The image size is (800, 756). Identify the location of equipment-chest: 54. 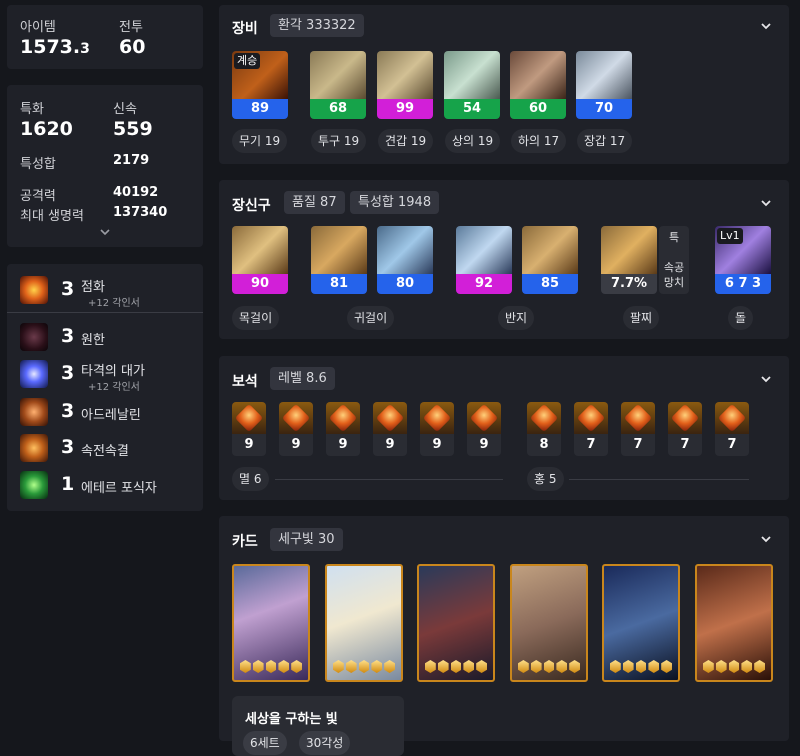
(472, 85).